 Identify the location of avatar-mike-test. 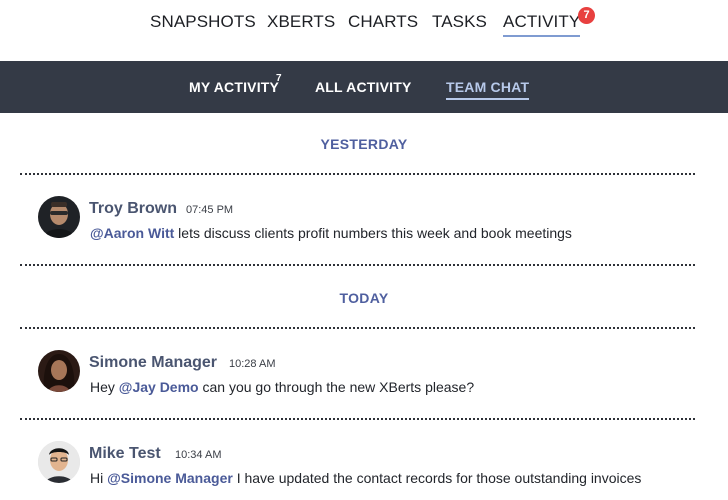
(59, 462).